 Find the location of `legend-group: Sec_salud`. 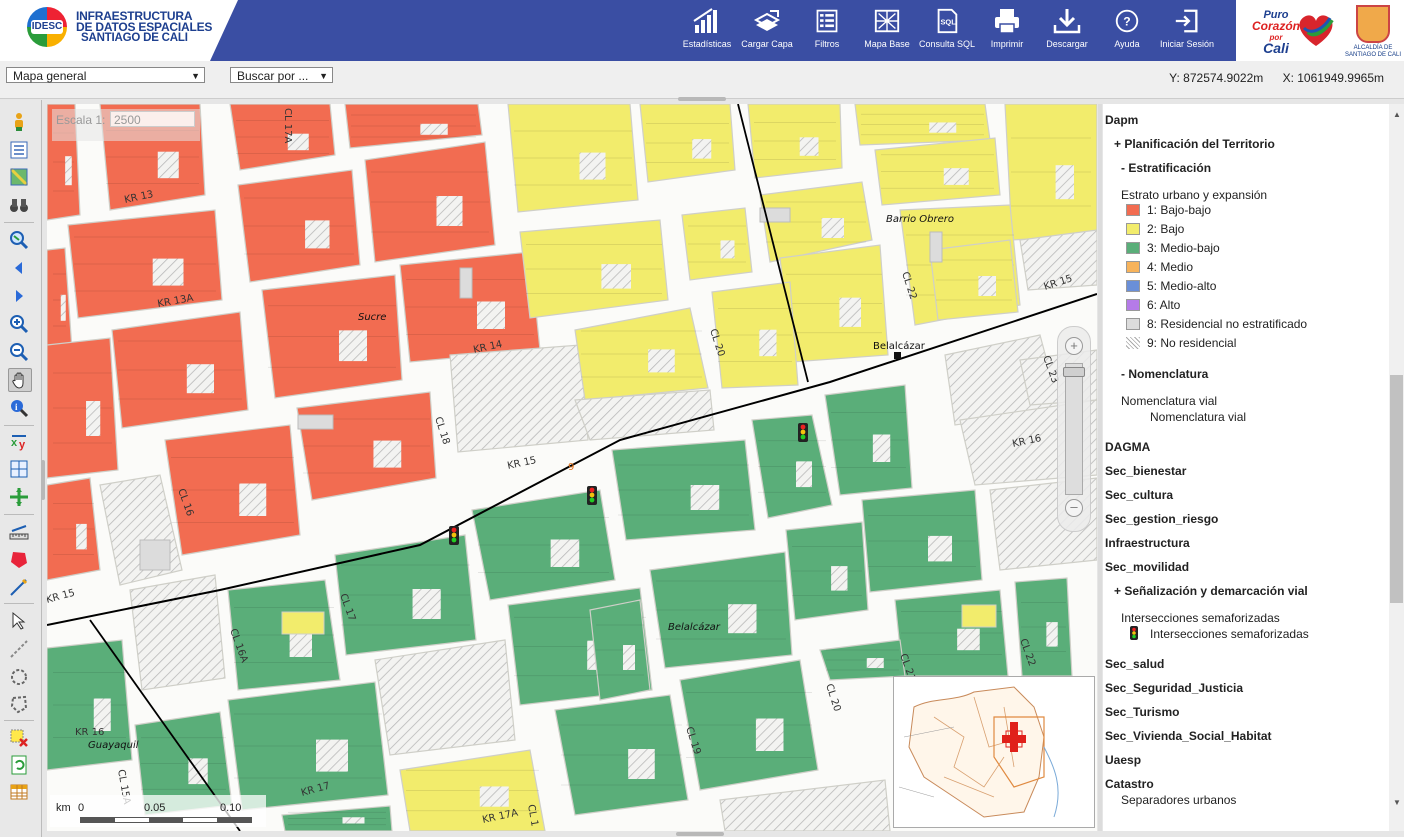

legend-group: Sec_salud is located at coordinates (1134, 664).